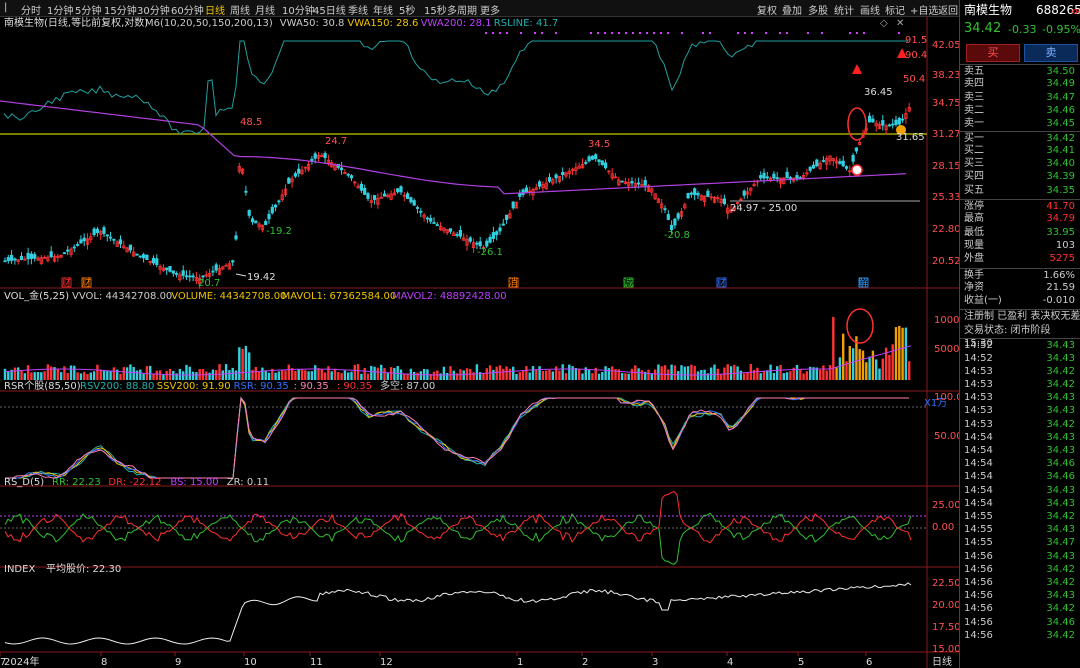  What do you see at coordinates (187, 9) in the screenshot?
I see `period-tab-5: 60分钟` at bounding box center [187, 9].